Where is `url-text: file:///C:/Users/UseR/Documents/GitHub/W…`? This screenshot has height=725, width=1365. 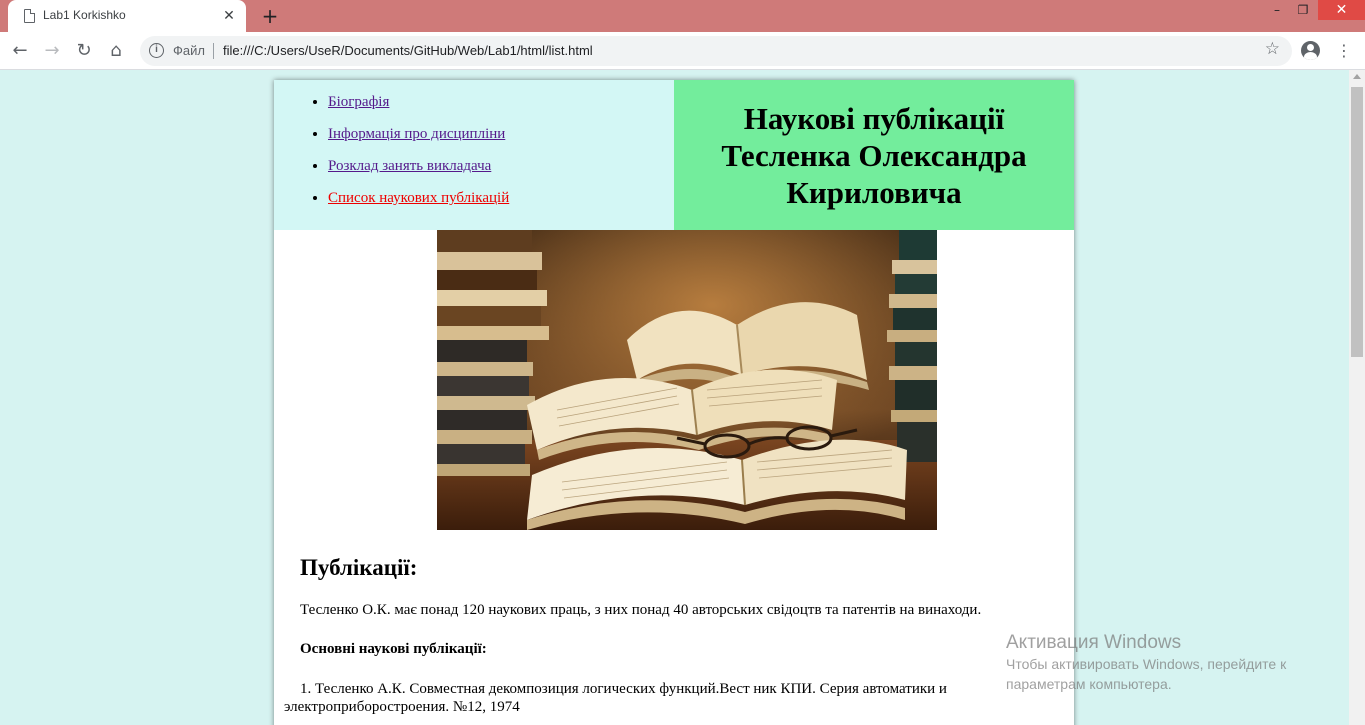 url-text: file:///C:/Users/UseR/Documents/GitHub/W… is located at coordinates (408, 50).